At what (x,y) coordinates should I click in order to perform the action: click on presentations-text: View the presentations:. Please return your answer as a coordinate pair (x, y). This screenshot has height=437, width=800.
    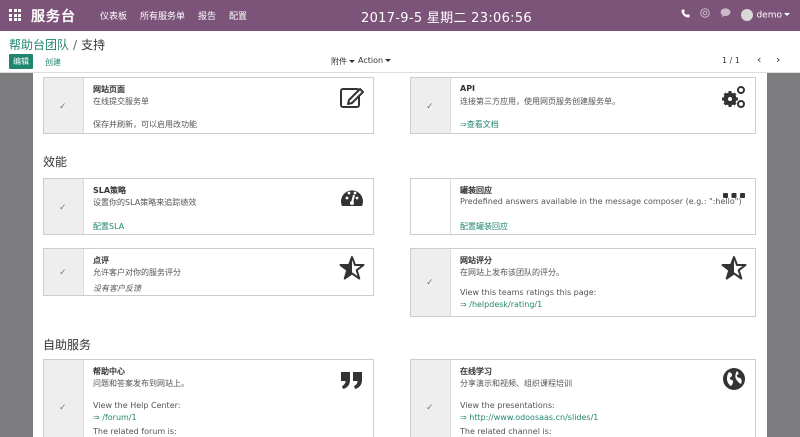
    Looking at the image, I should click on (507, 405).